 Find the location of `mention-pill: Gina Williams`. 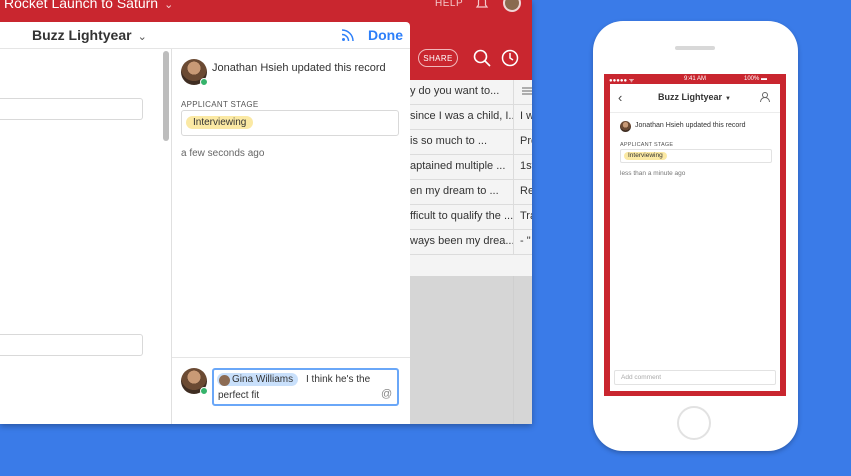

mention-pill: Gina Williams is located at coordinates (258, 379).